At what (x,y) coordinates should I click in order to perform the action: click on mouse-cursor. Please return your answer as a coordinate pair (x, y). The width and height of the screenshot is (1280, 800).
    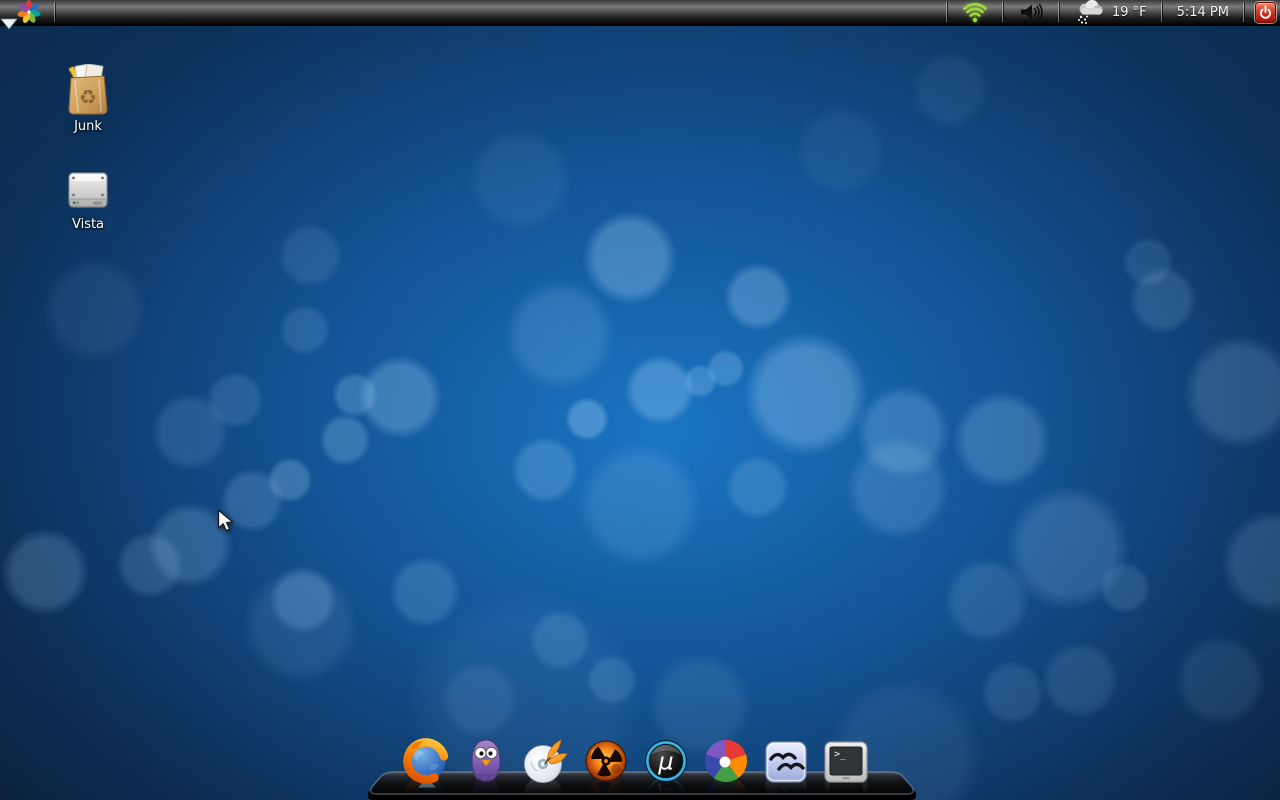
    Looking at the image, I should click on (226, 523).